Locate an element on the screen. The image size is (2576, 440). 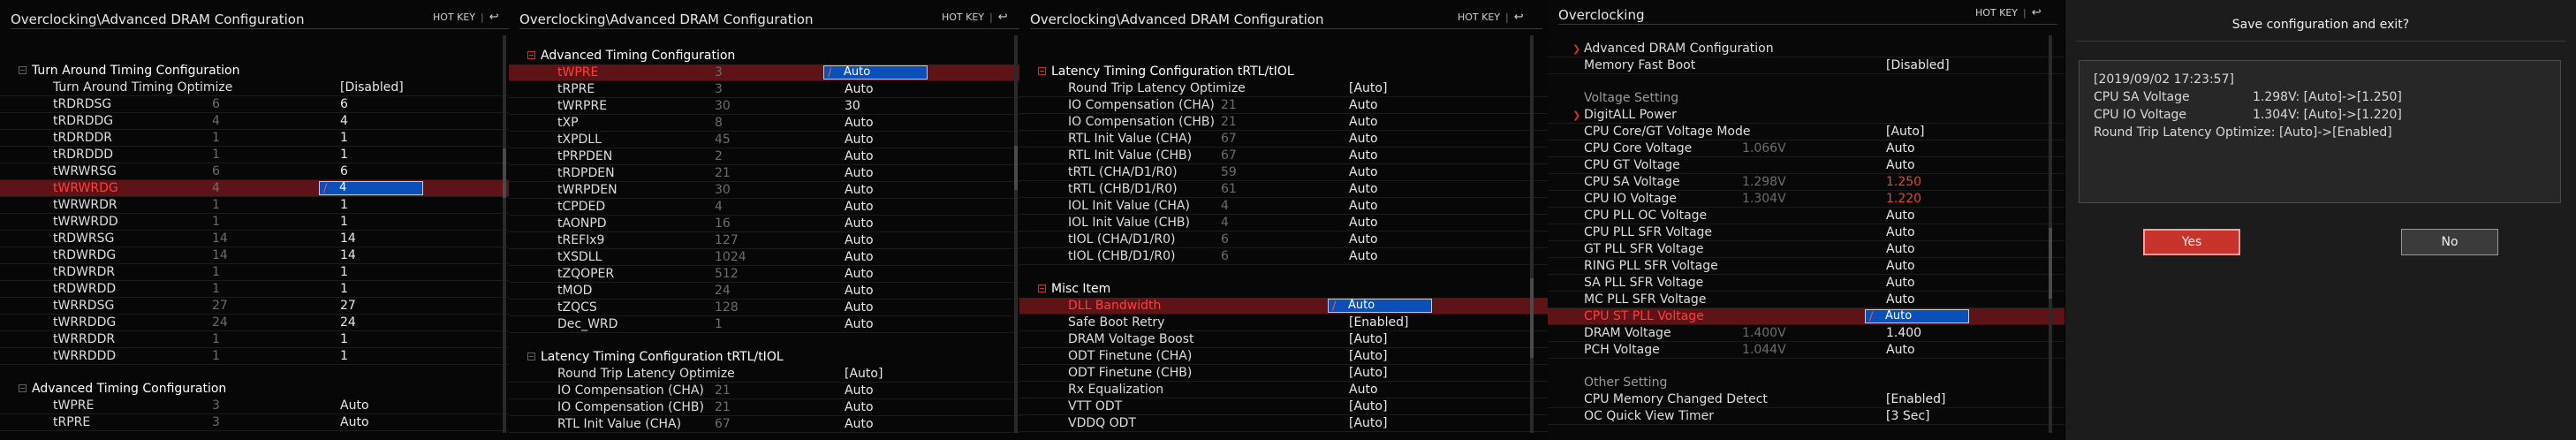
setting-value: 27 is located at coordinates (348, 306).